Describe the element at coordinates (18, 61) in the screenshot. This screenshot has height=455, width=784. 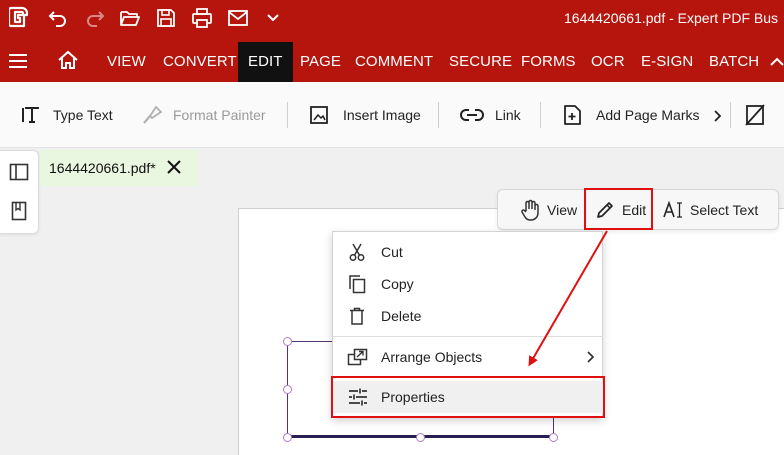
I see `hamburger-menu-icon` at that location.